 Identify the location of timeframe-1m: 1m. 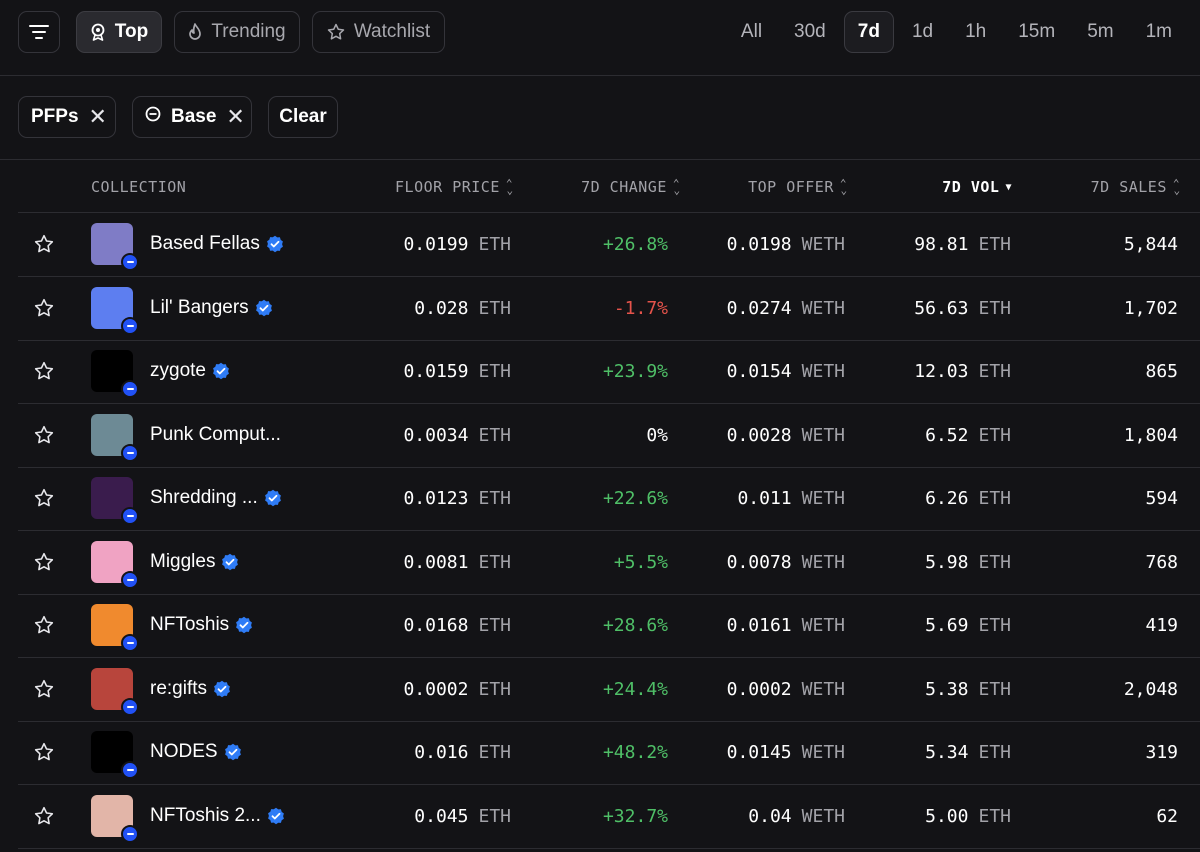
(1159, 32).